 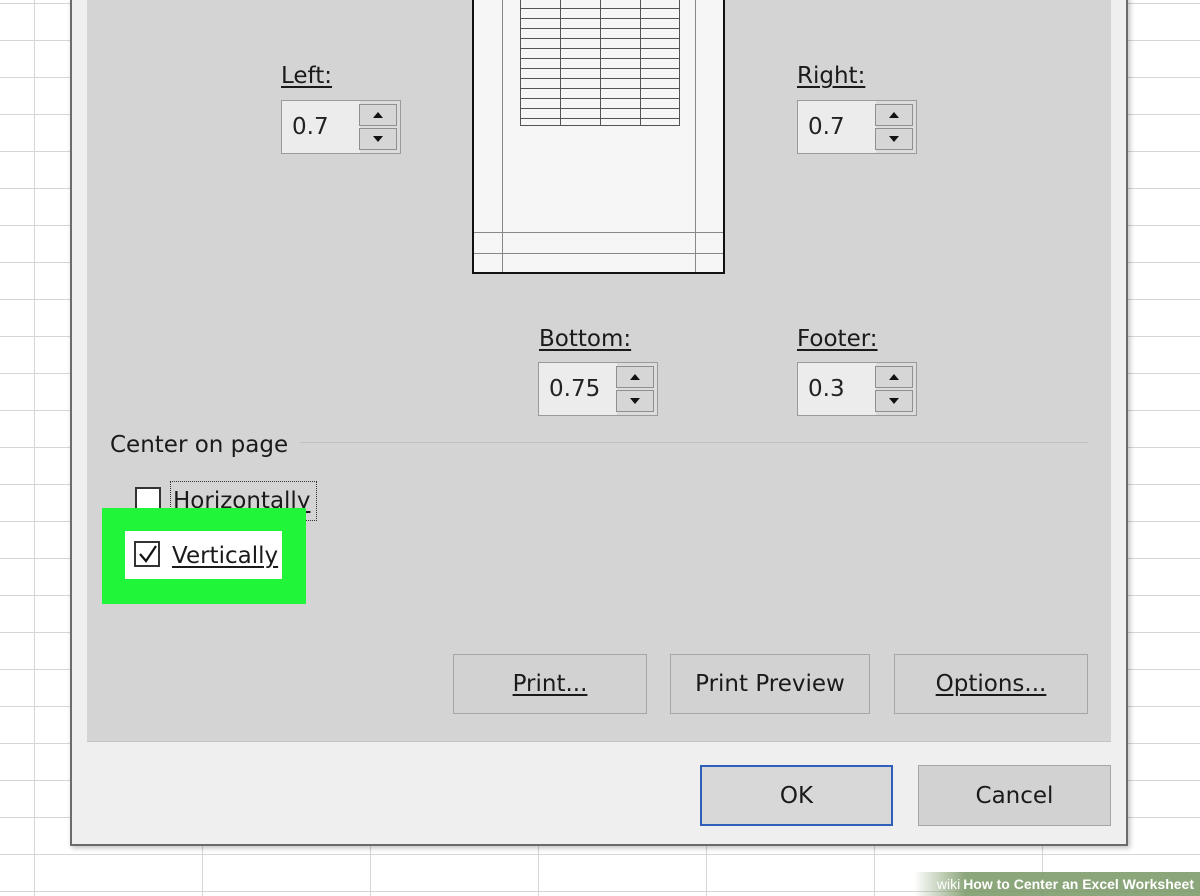 I want to click on page-preview, so click(x=598, y=137).